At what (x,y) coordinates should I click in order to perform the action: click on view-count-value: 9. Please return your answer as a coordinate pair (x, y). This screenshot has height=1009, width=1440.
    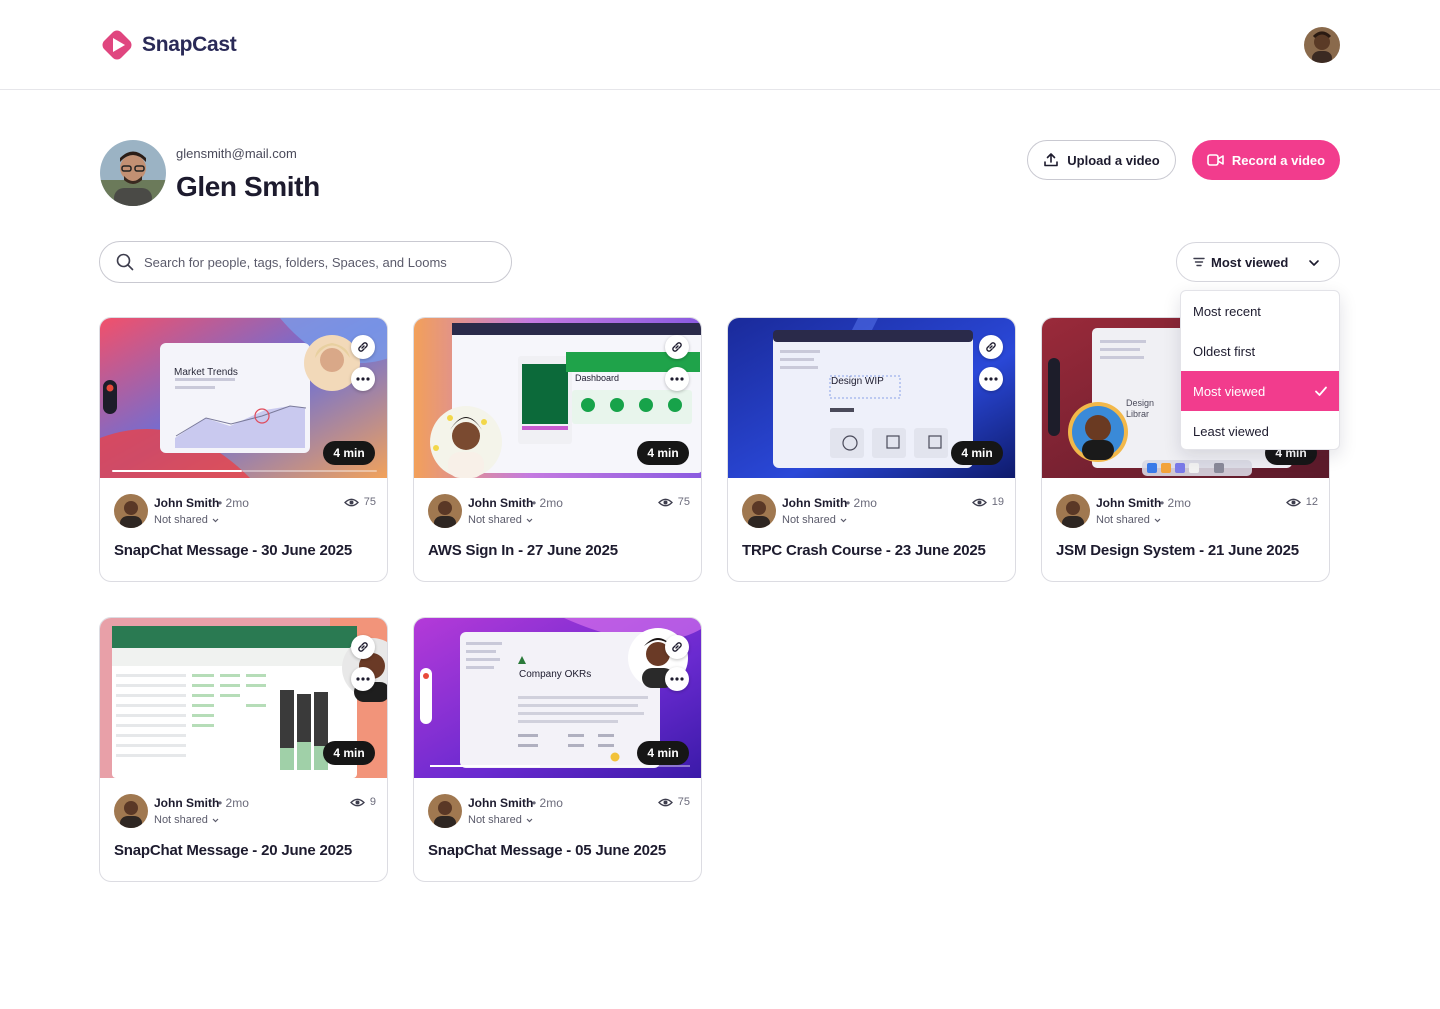
    Looking at the image, I should click on (372, 802).